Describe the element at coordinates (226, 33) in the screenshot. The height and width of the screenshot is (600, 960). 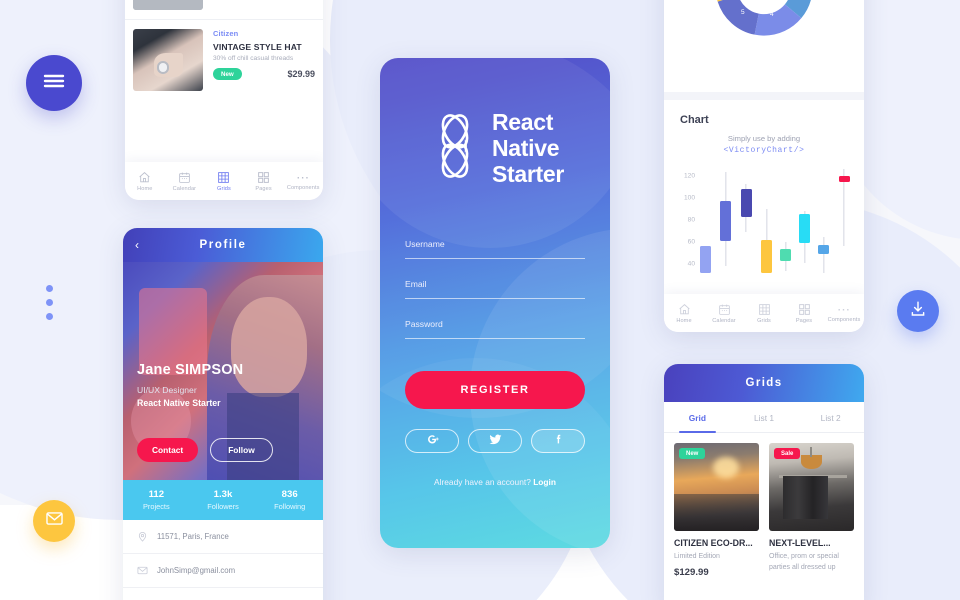
I see `product-brand: Citizen` at that location.